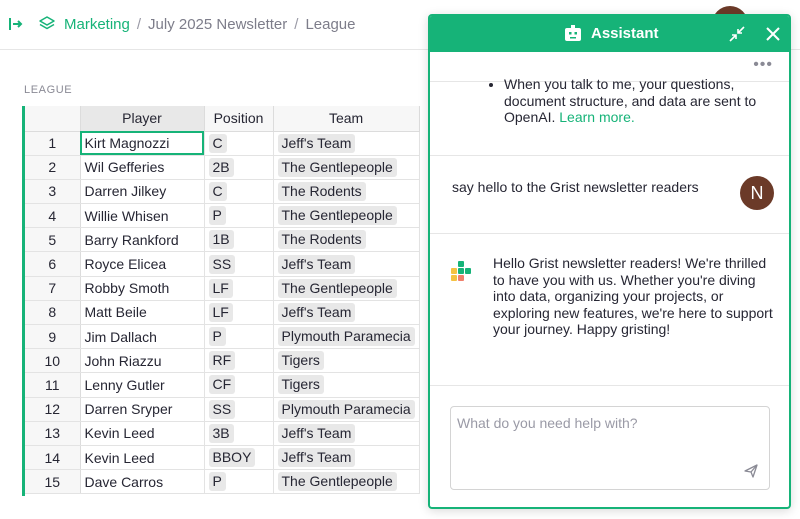 This screenshot has height=519, width=800. What do you see at coordinates (53, 119) in the screenshot?
I see `row-number-header` at bounding box center [53, 119].